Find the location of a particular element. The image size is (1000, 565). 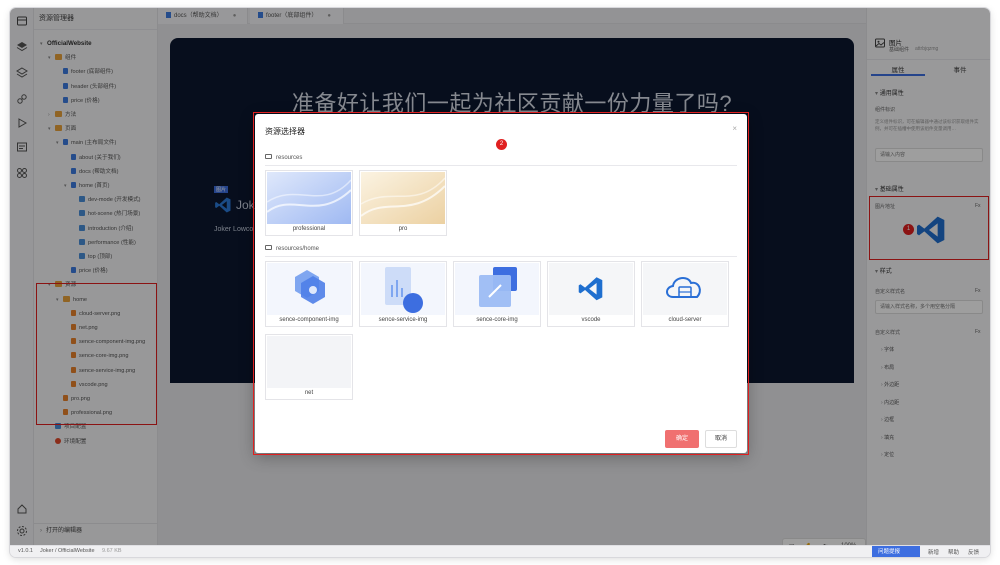

cloud-server-thumbnail-icon is located at coordinates (685, 289).